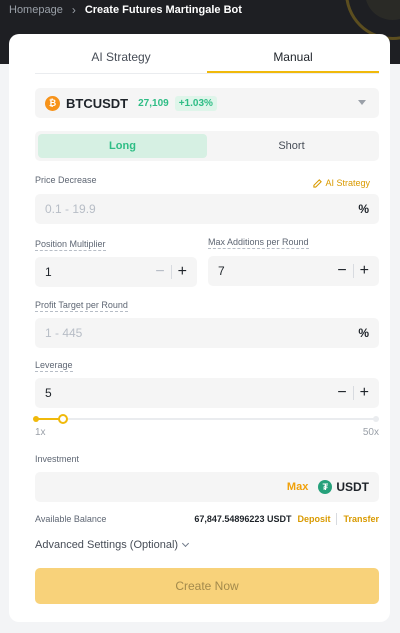  I want to click on chevron-right-icon: ›, so click(73, 10).